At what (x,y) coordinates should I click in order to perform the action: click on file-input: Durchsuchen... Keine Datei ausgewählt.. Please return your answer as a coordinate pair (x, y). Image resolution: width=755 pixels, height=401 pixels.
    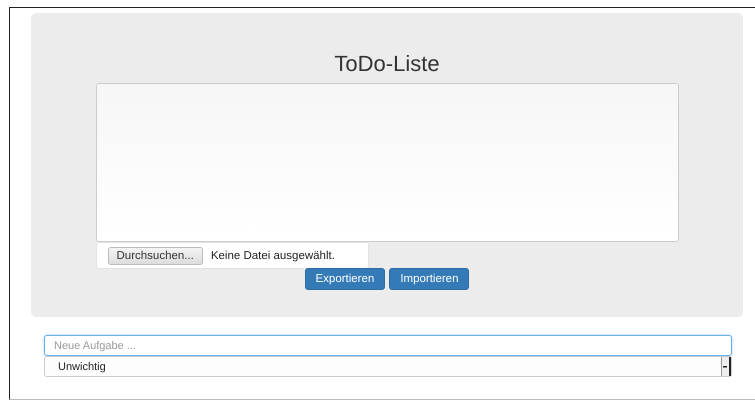
    Looking at the image, I should click on (232, 255).